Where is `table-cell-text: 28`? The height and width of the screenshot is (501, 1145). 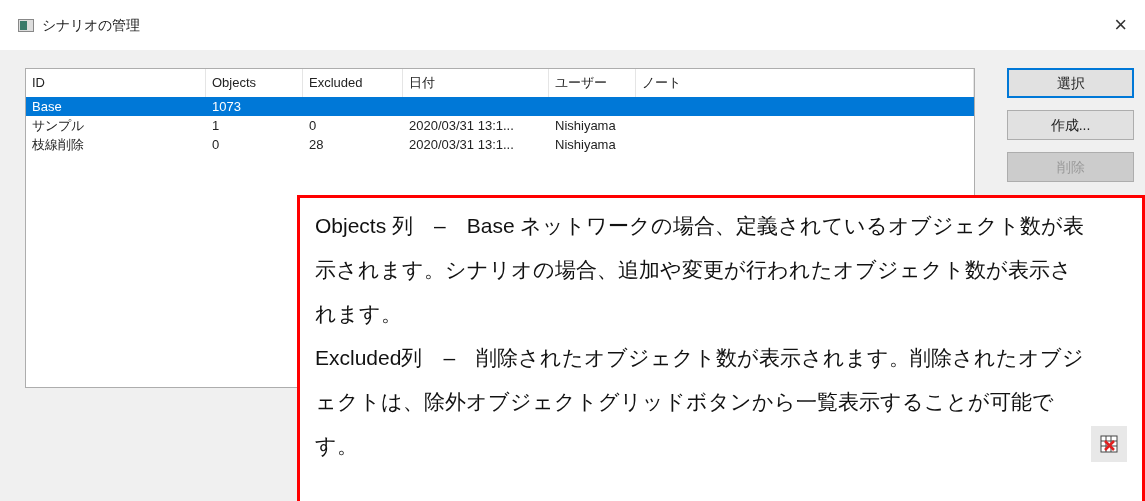 table-cell-text: 28 is located at coordinates (316, 144).